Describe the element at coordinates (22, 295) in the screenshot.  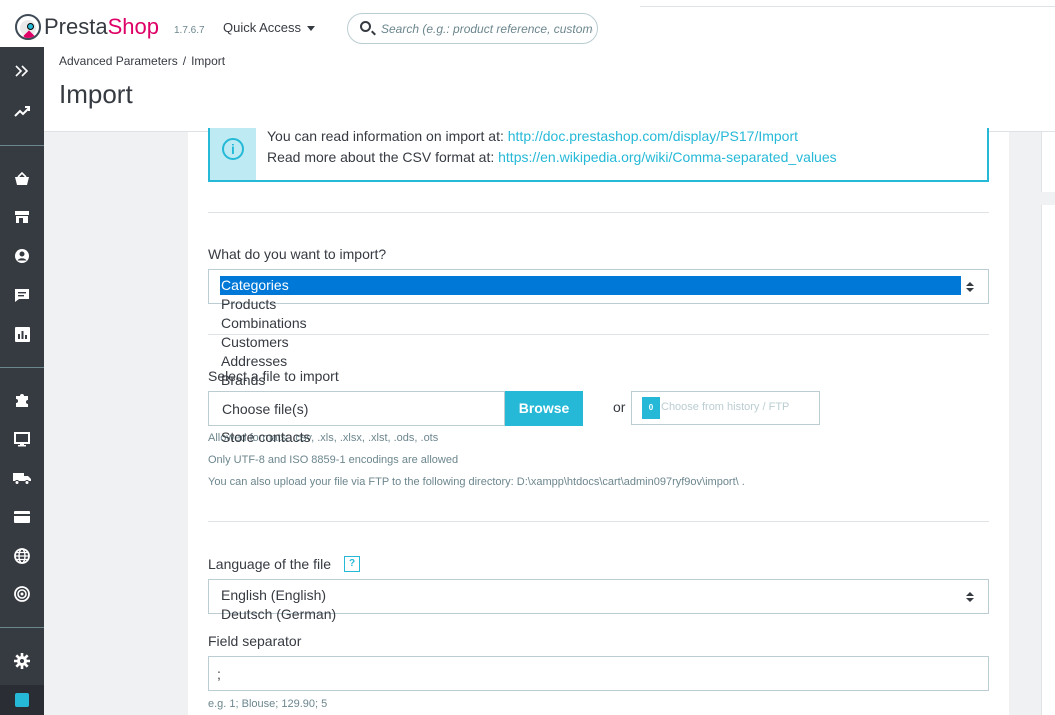
I see `messages-icon` at that location.